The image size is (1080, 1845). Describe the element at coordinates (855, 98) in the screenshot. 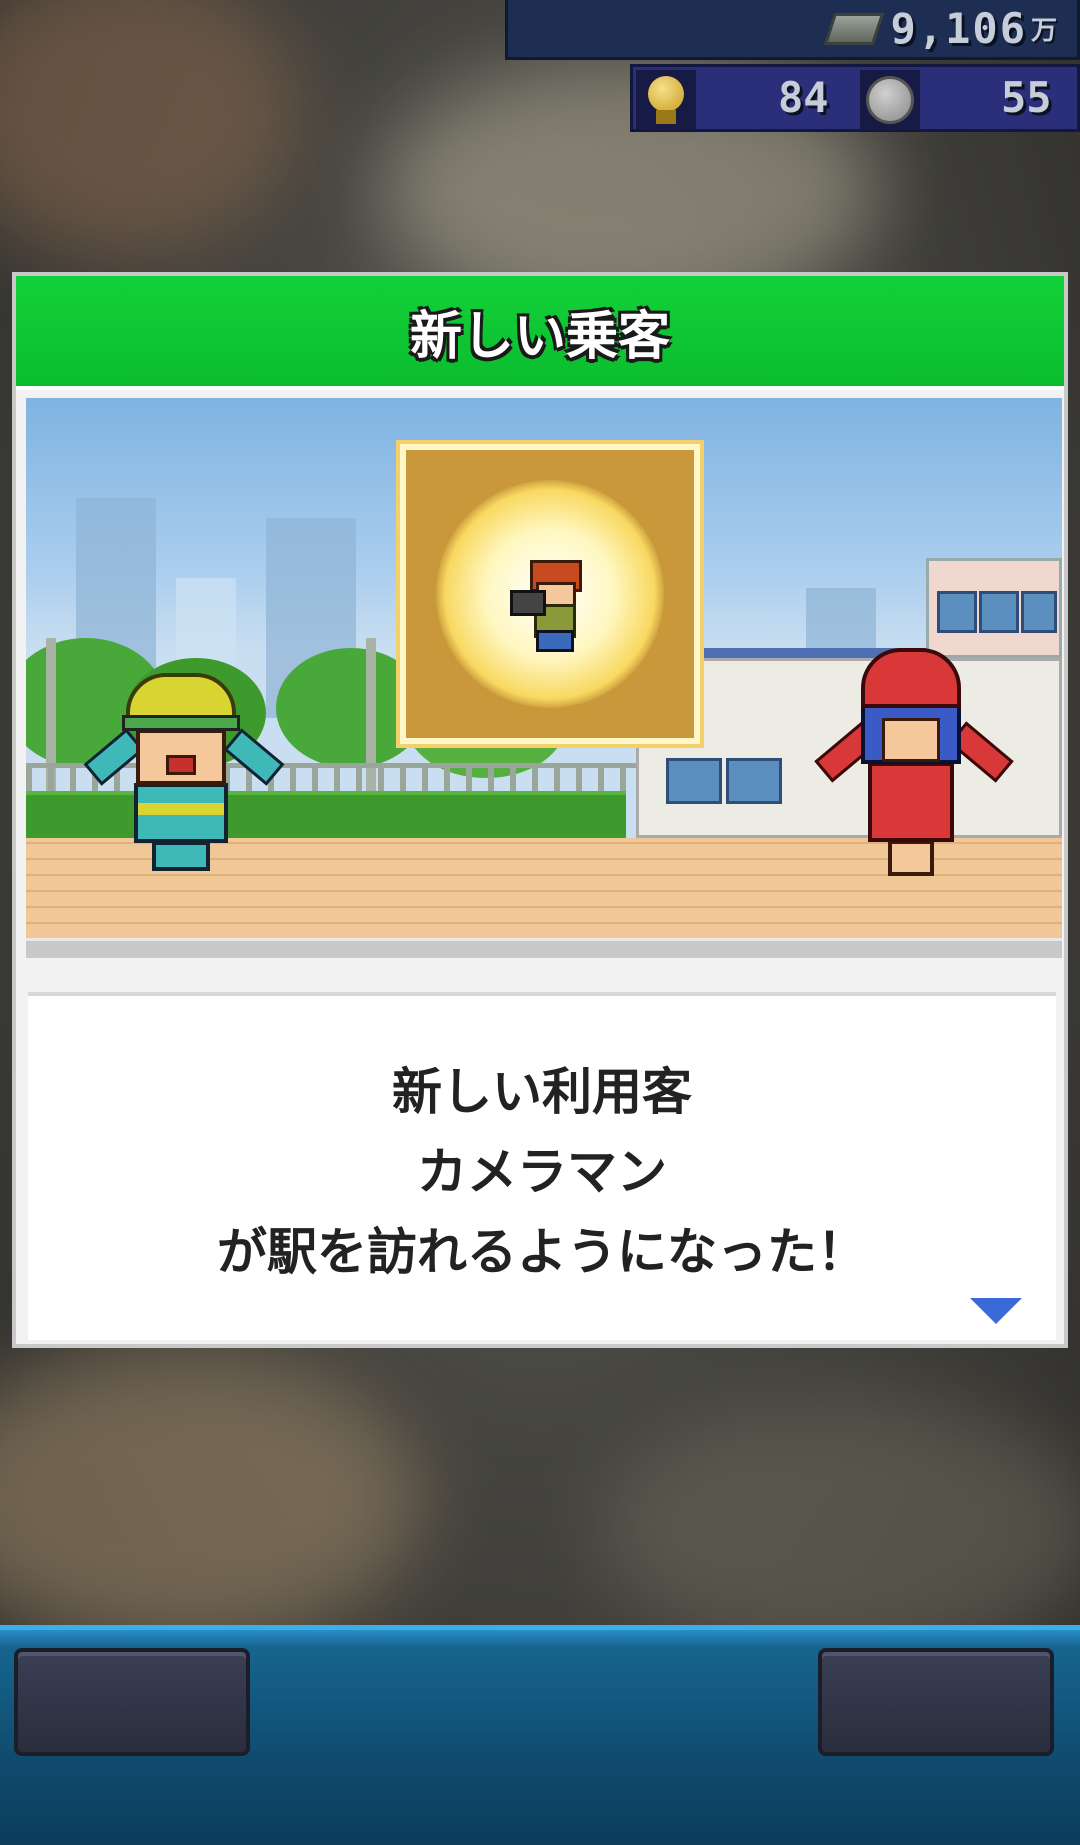

I see `stats-counter: 84 55` at that location.